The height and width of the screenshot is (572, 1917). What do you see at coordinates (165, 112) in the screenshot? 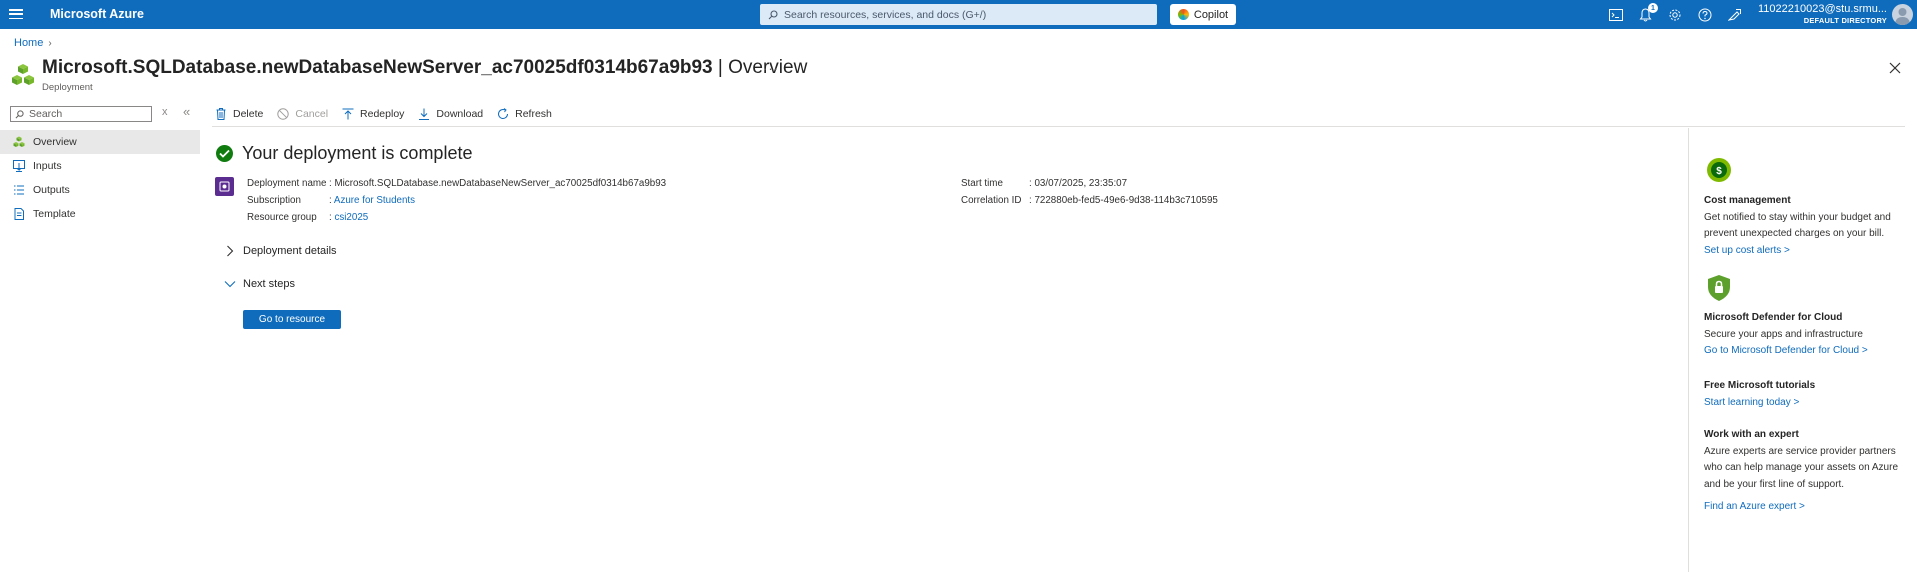
I see `clear-search-icon: x` at bounding box center [165, 112].